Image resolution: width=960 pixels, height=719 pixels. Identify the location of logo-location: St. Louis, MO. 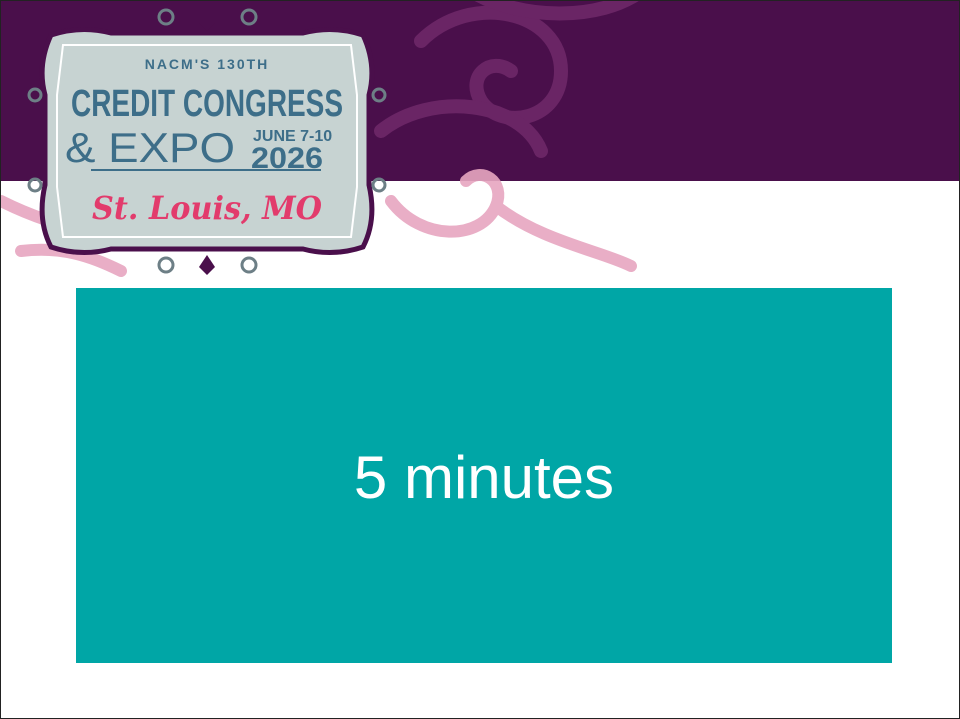
(207, 208).